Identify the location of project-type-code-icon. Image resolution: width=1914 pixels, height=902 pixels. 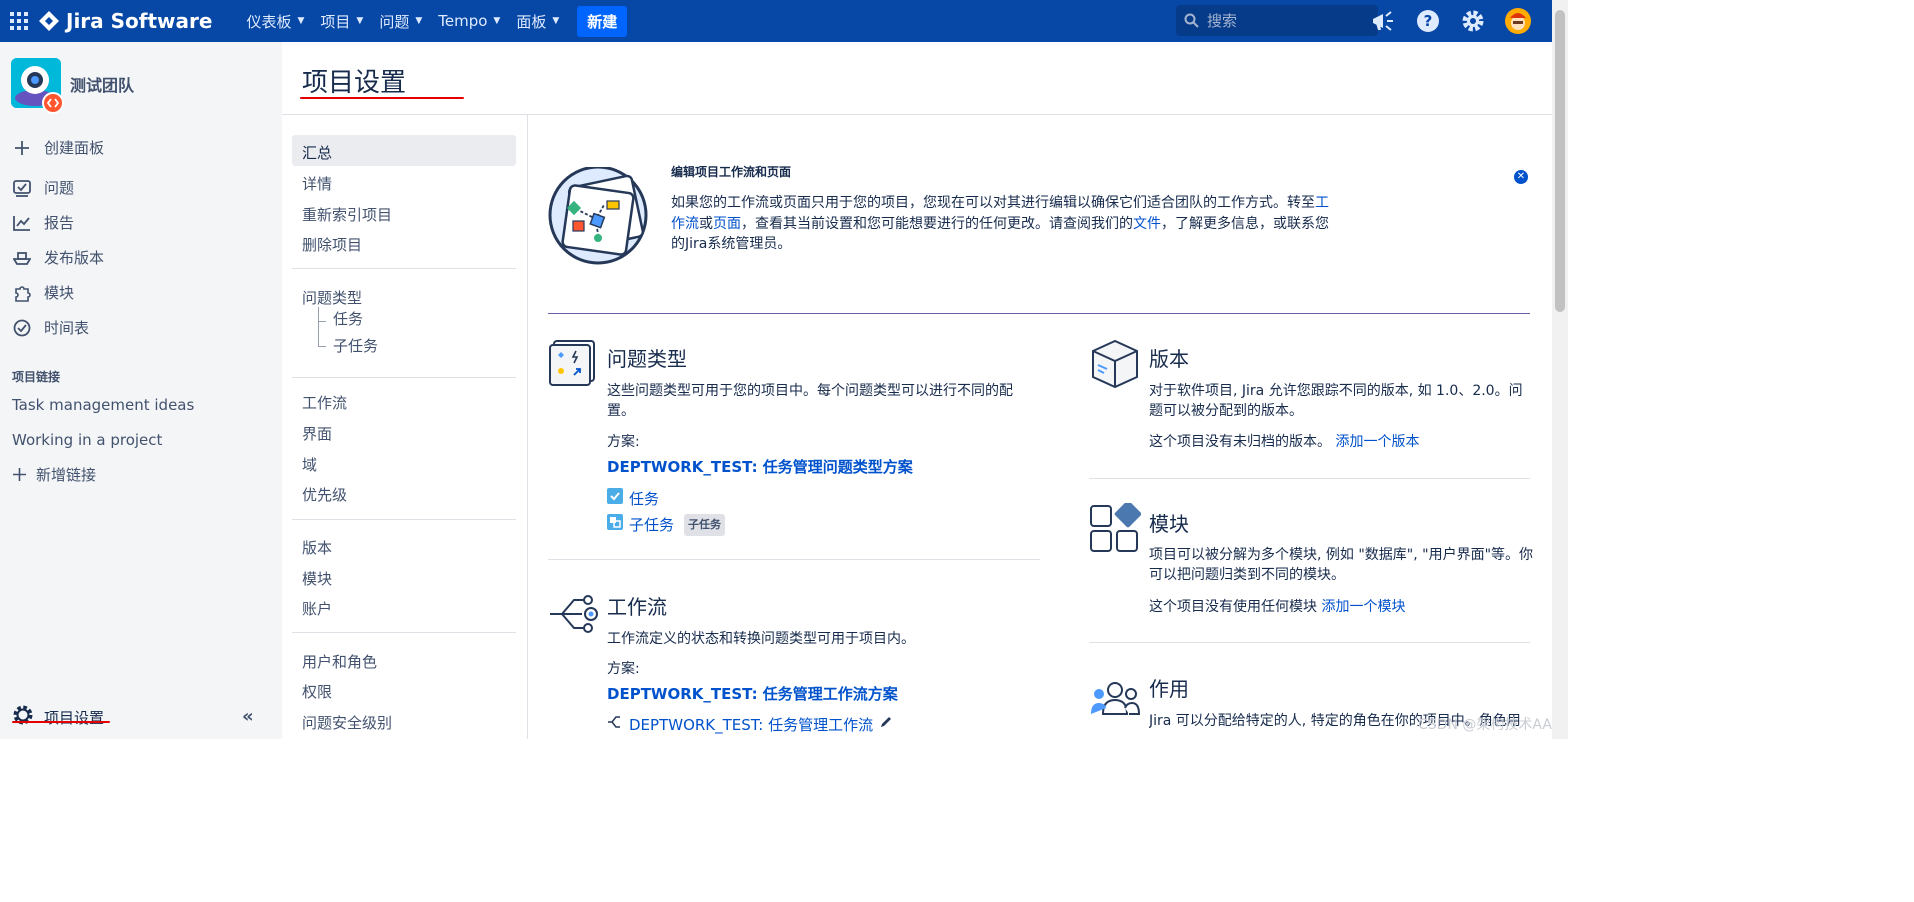
(53, 103).